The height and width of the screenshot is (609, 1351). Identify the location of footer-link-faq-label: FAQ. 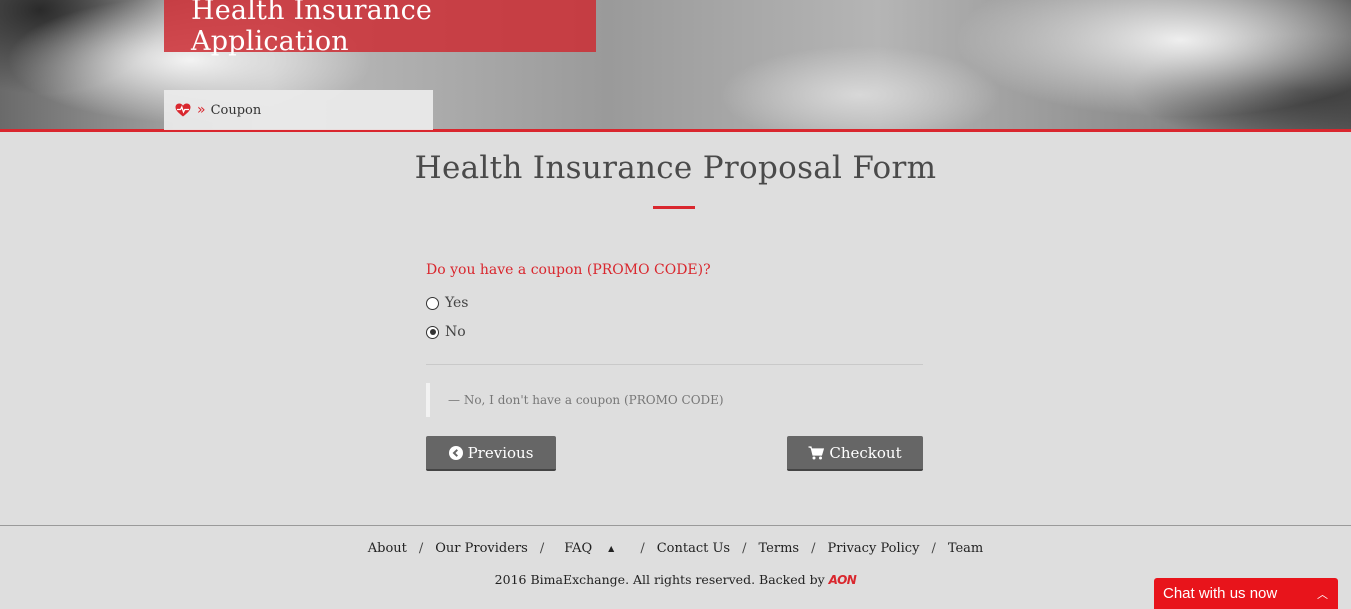
(578, 548).